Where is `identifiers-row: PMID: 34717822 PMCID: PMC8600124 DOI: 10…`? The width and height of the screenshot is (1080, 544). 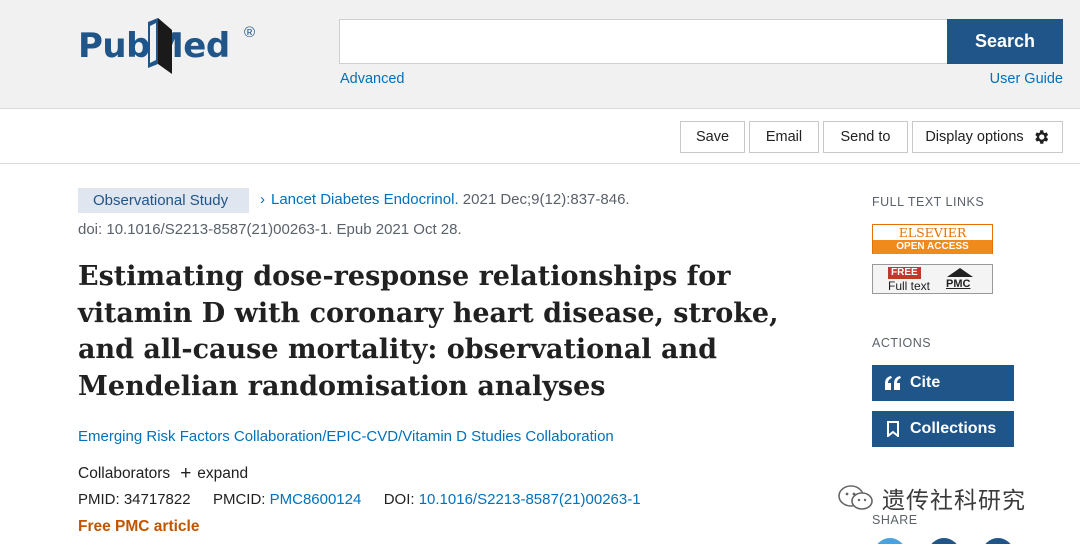 identifiers-row: PMID: 34717822 PMCID: PMC8600124 DOI: 10… is located at coordinates (359, 499).